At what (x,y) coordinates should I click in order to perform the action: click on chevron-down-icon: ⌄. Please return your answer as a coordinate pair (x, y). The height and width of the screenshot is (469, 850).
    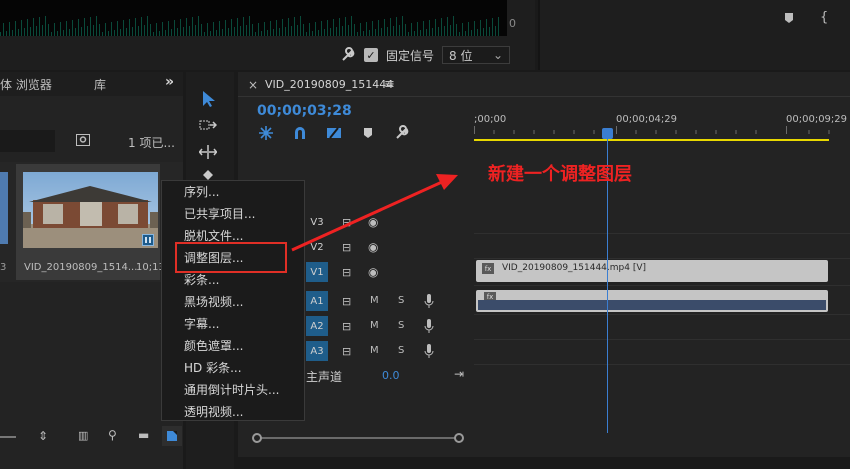
    Looking at the image, I should click on (498, 55).